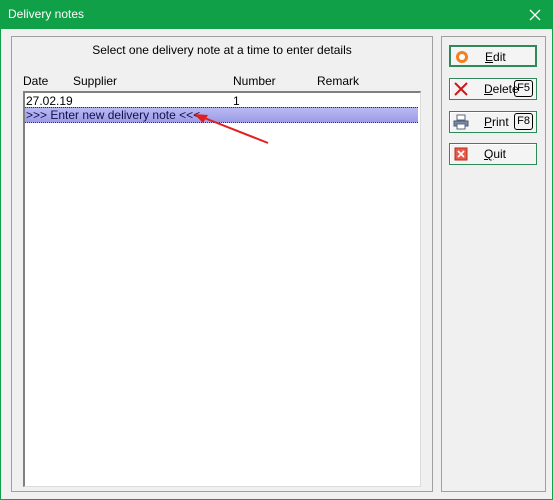 Image resolution: width=553 pixels, height=500 pixels. I want to click on new-delivery-note-label: >>> Enter new delivery note <<<, so click(113, 115).